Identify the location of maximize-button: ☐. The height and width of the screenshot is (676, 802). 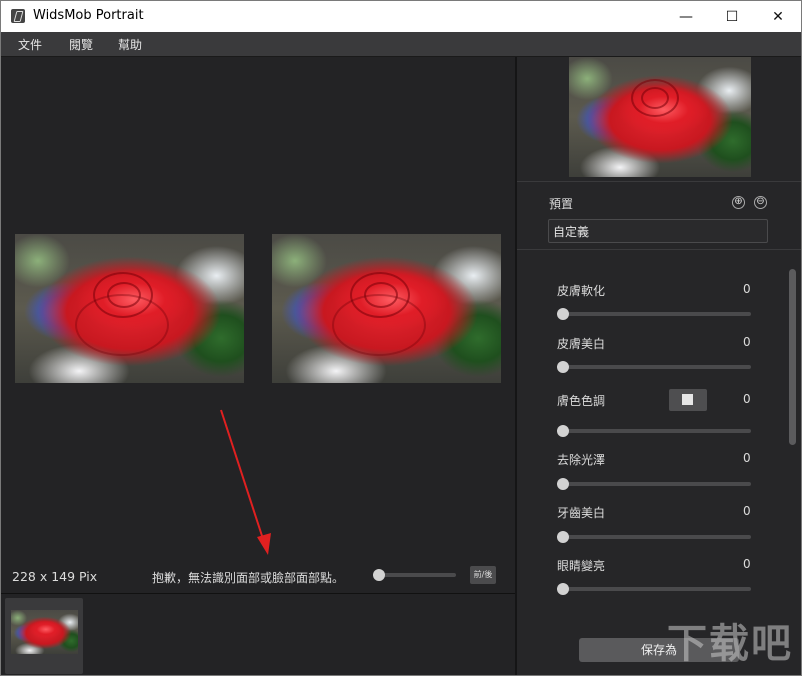
(732, 16).